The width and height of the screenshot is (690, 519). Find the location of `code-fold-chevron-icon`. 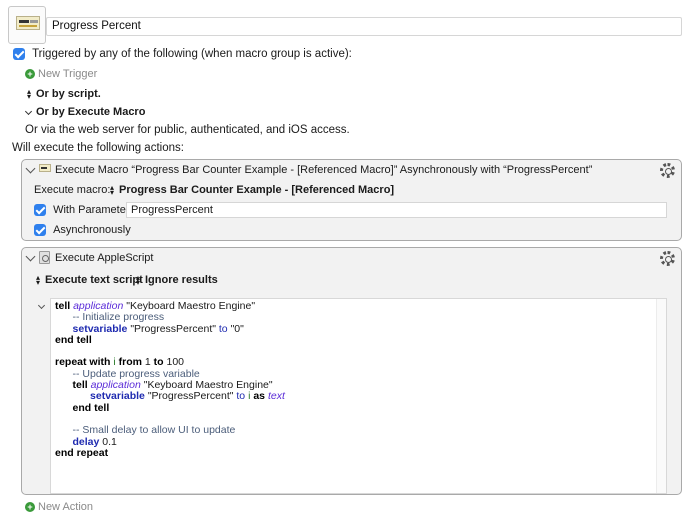

code-fold-chevron-icon is located at coordinates (41, 305).